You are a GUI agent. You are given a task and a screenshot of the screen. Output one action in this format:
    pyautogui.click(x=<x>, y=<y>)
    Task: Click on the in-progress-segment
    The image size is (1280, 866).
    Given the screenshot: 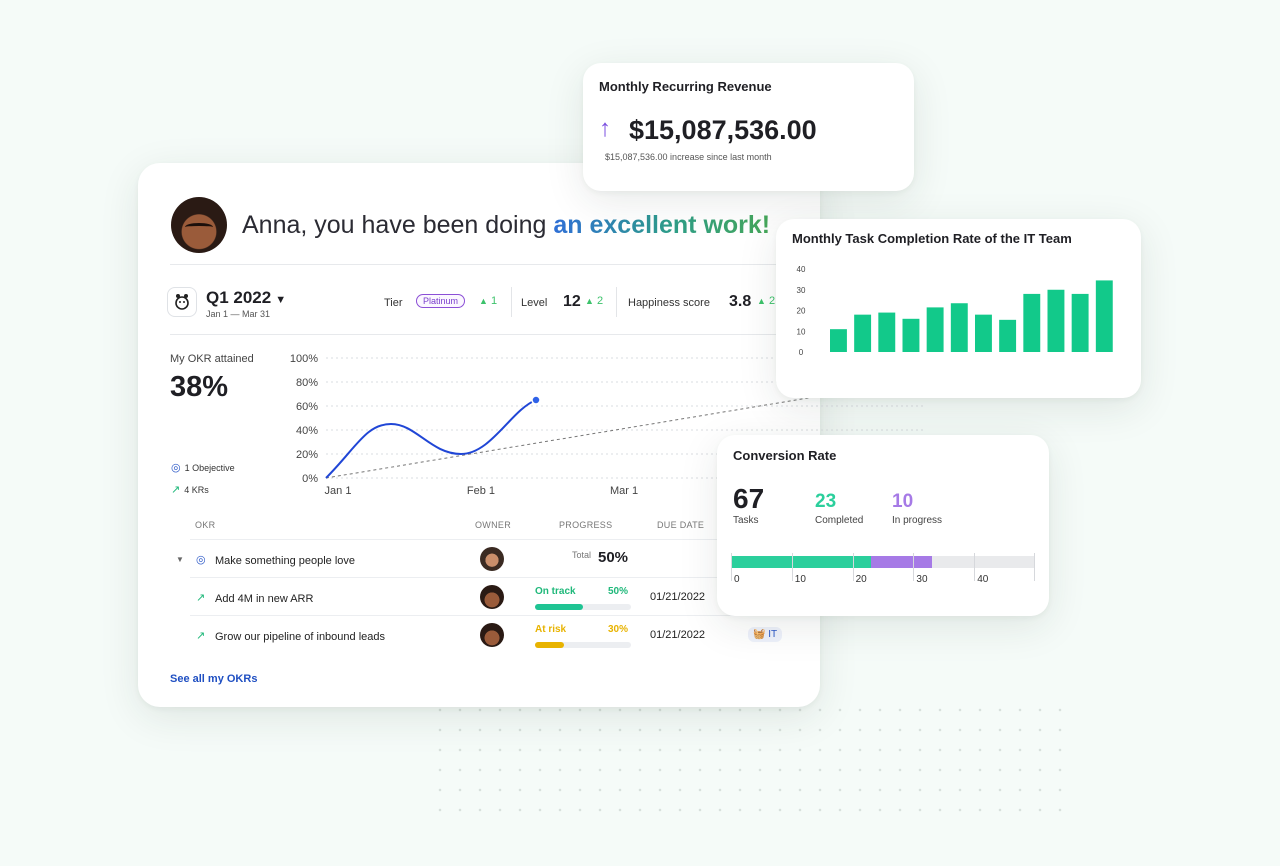 What is the action you would take?
    pyautogui.click(x=901, y=562)
    